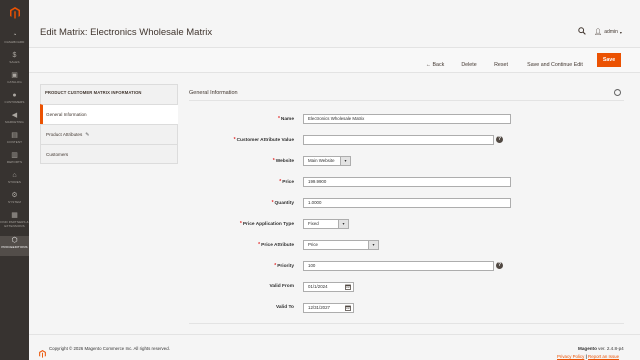 The image size is (640, 360). Describe the element at coordinates (469, 65) in the screenshot. I see `delete-button: Delete` at that location.